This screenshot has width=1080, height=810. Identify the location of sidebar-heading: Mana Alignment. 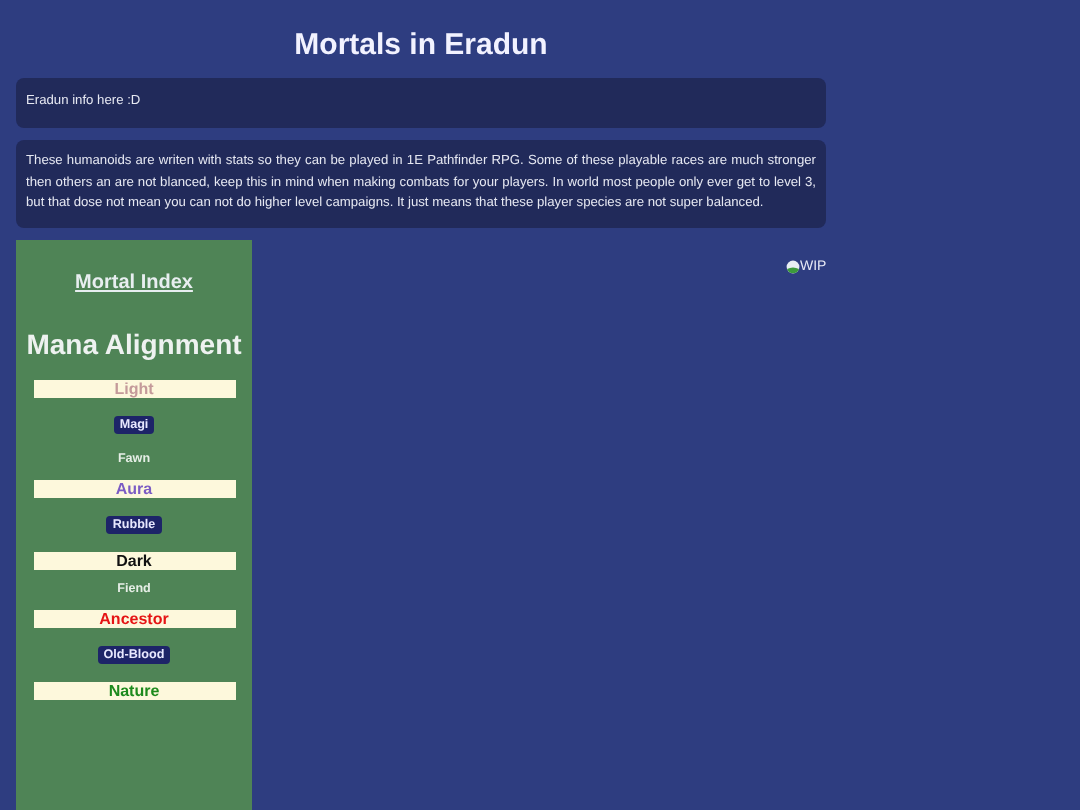
(134, 345).